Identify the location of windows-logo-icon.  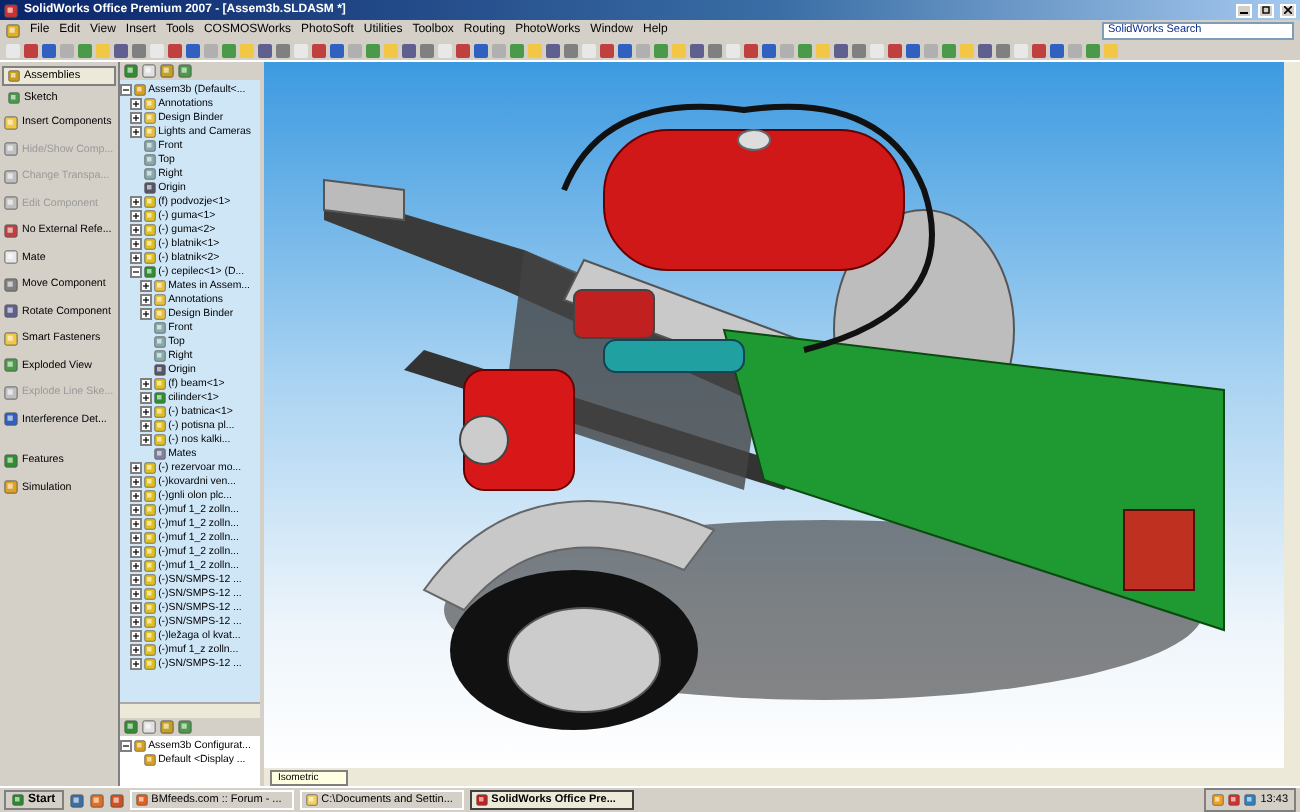
(18, 800).